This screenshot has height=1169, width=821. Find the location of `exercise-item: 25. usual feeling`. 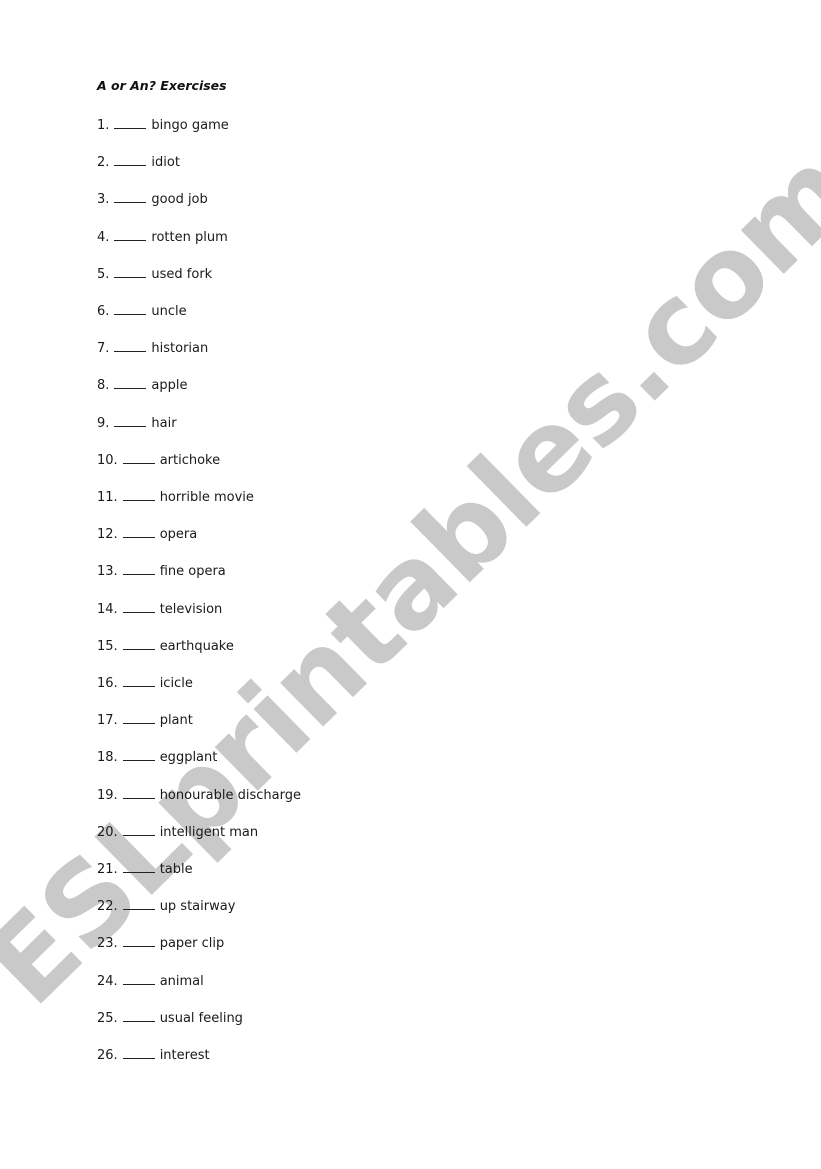

exercise-item: 25. usual feeling is located at coordinates (170, 1018).